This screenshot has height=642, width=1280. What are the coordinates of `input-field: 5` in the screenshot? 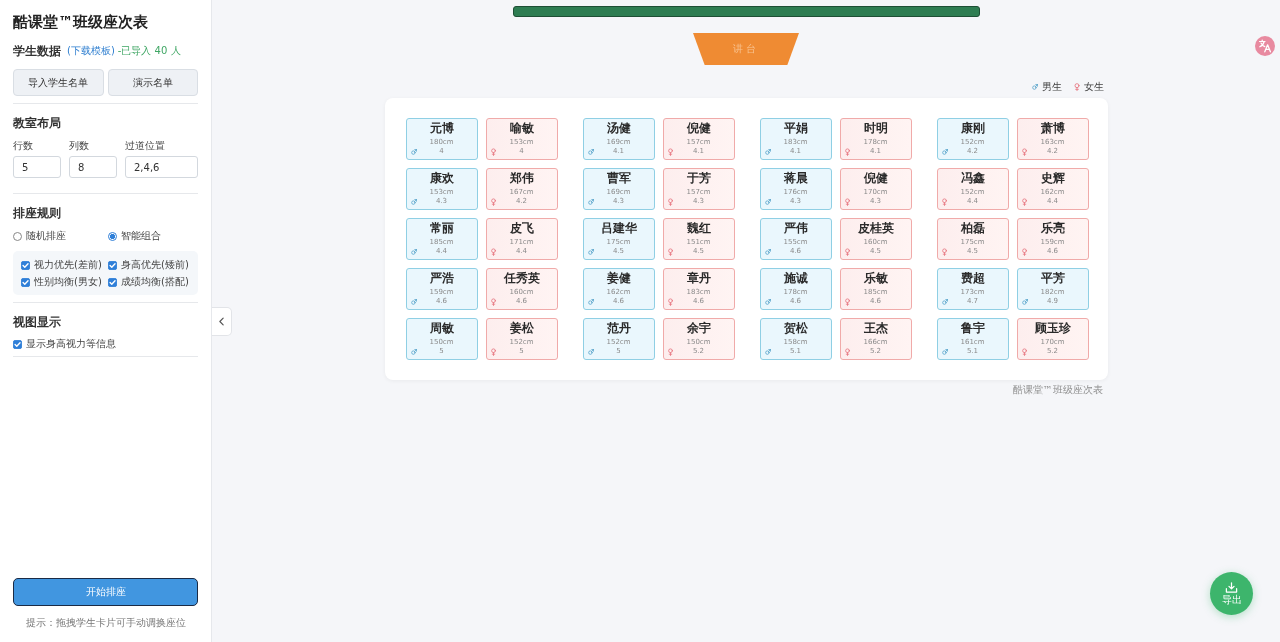 It's located at (37, 167).